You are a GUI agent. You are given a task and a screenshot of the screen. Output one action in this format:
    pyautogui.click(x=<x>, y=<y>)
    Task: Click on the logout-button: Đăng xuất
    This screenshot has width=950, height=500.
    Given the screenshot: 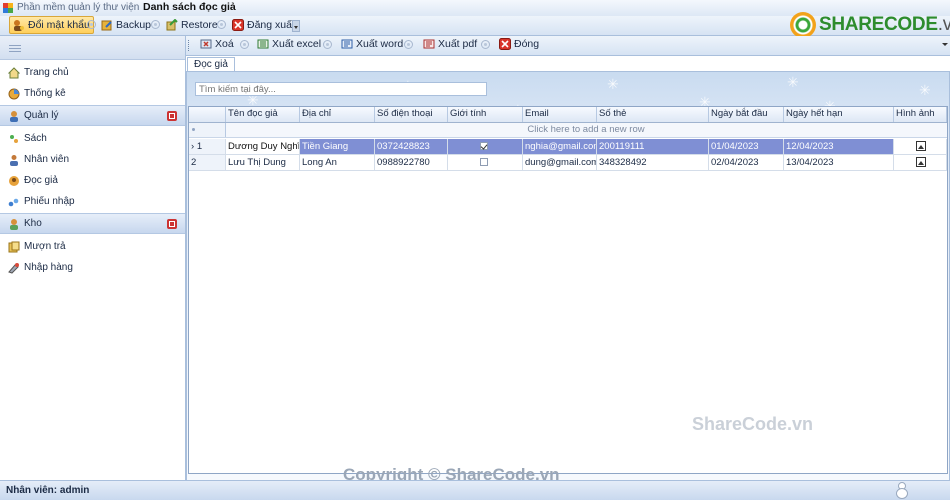 What is the action you would take?
    pyautogui.click(x=263, y=25)
    